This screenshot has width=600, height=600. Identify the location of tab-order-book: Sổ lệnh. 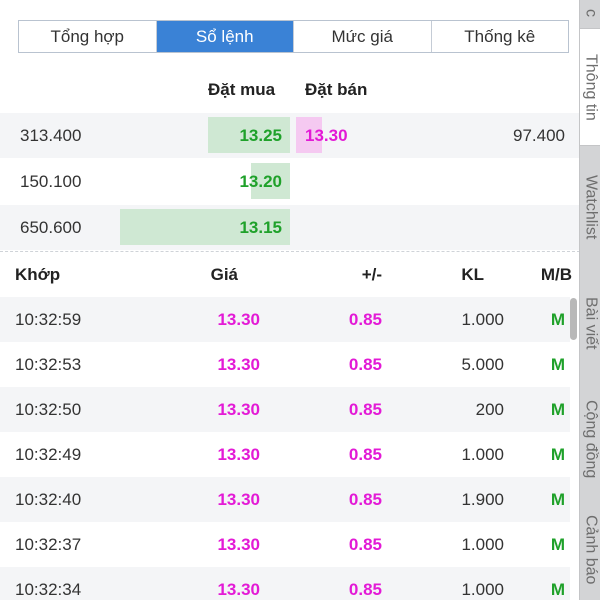
(225, 36).